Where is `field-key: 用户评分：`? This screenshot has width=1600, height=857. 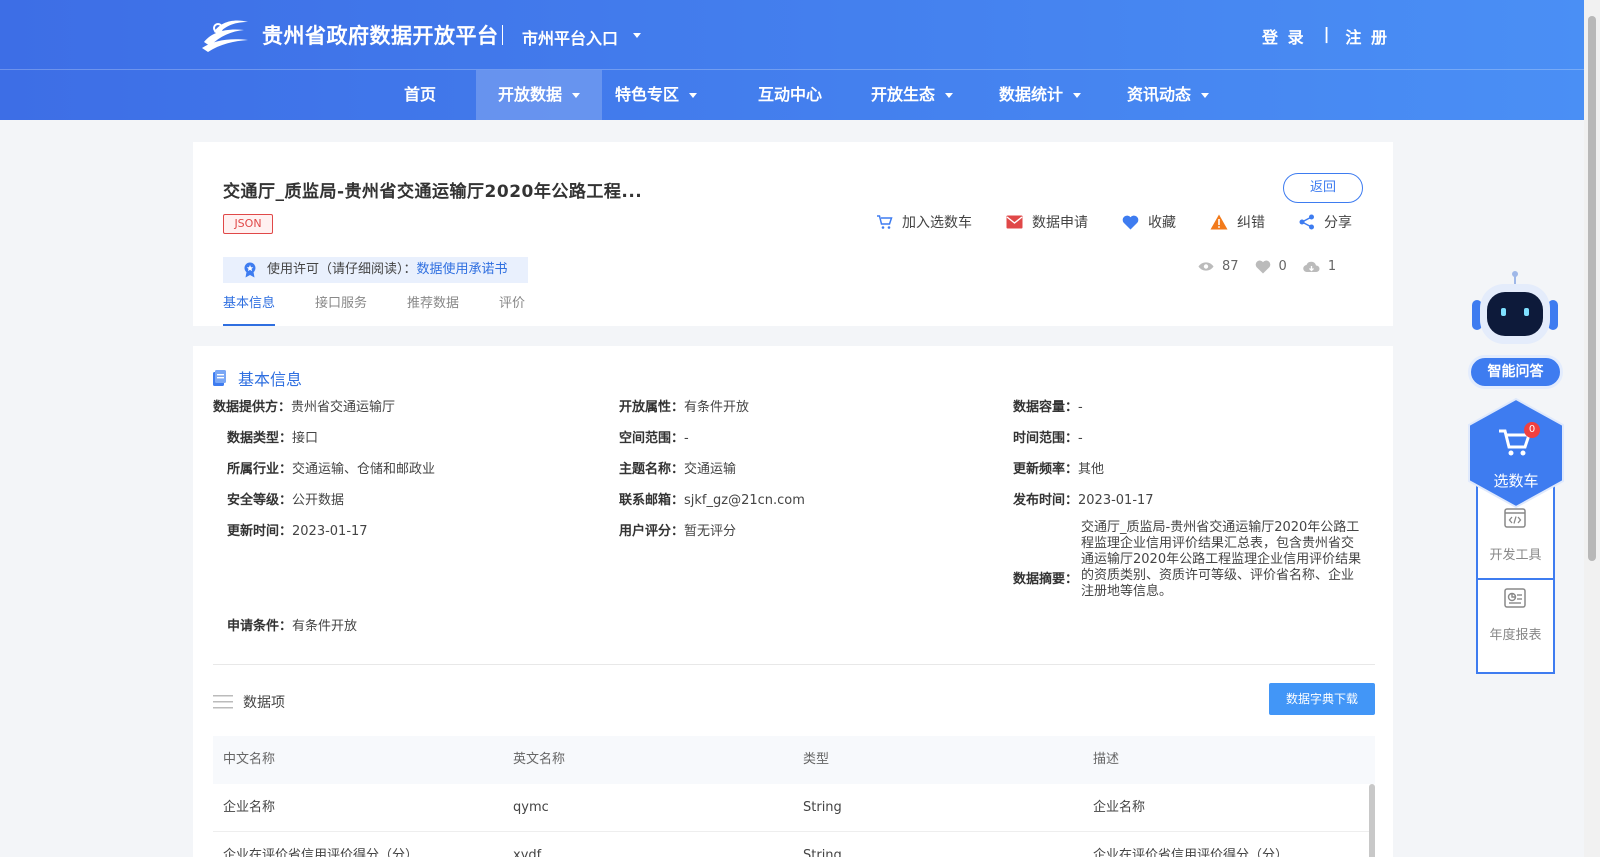 field-key: 用户评分： is located at coordinates (652, 531).